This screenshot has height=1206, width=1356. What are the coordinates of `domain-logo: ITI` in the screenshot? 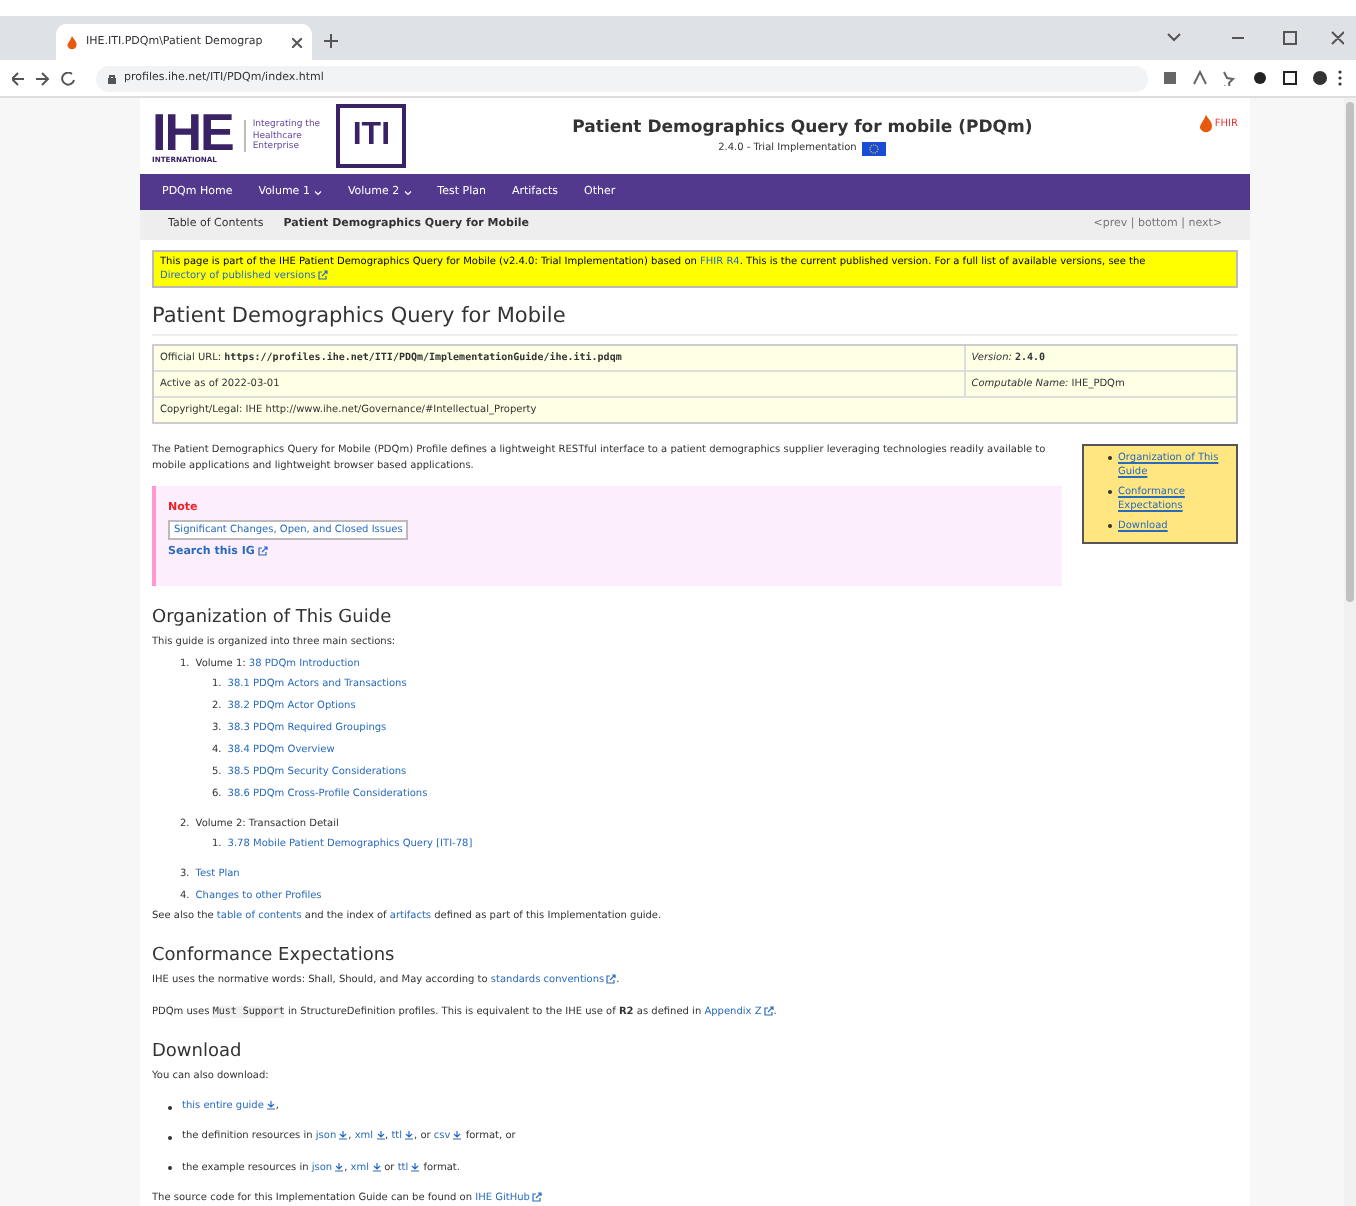 It's located at (371, 136).